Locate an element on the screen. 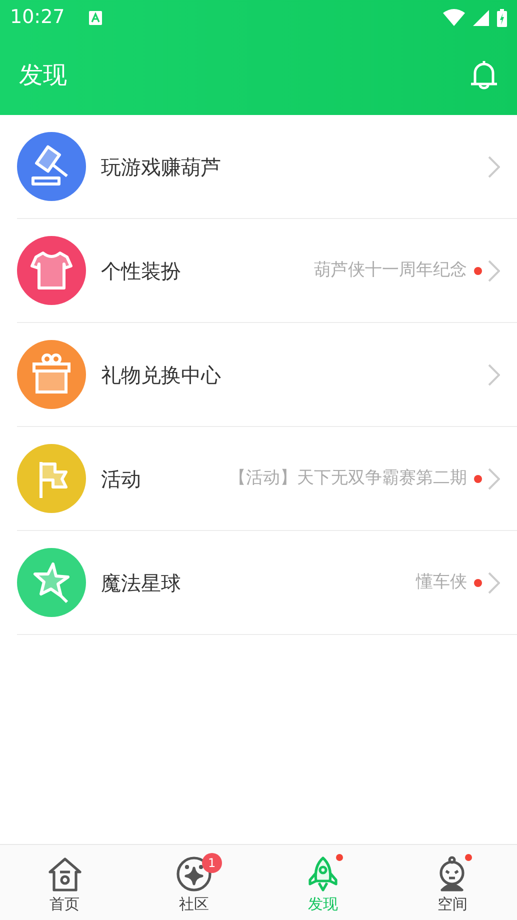 The image size is (517, 920). home-icon is located at coordinates (65, 873).